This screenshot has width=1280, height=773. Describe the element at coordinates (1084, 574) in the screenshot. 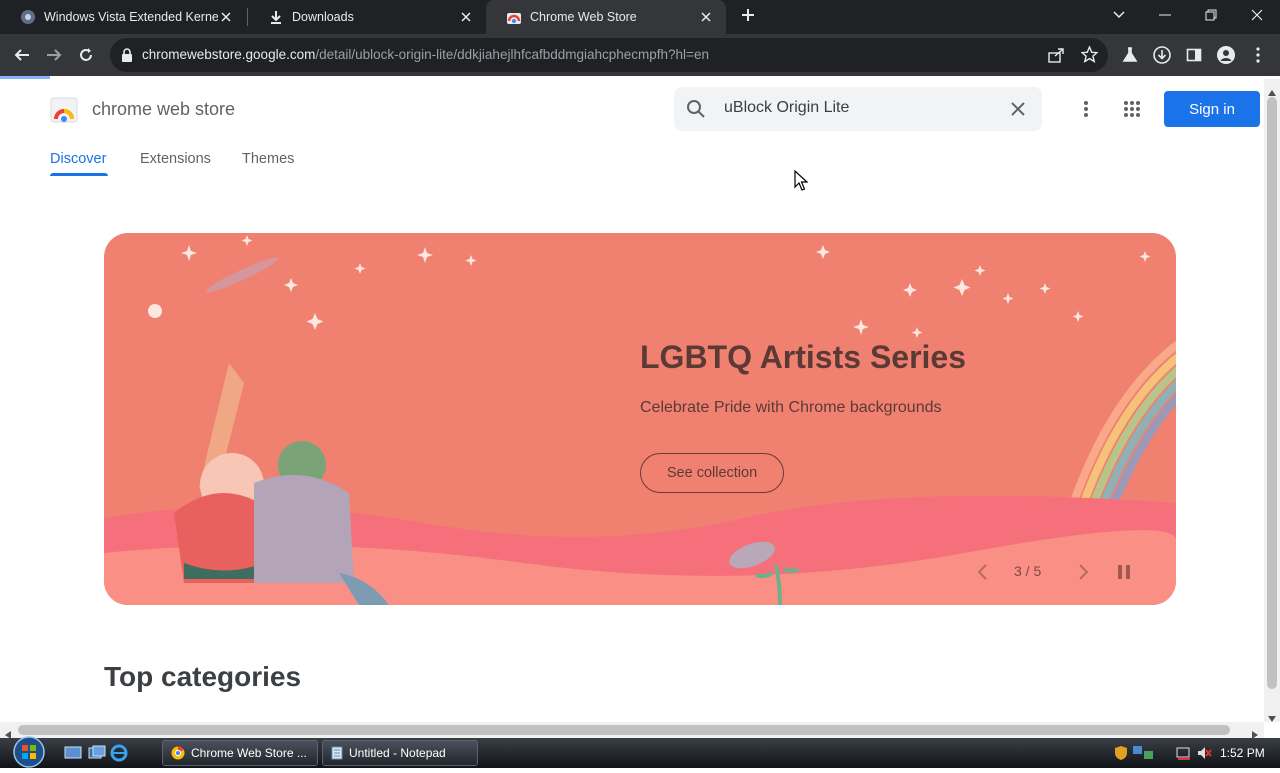

I see `carousel-next-chevron-icon` at that location.